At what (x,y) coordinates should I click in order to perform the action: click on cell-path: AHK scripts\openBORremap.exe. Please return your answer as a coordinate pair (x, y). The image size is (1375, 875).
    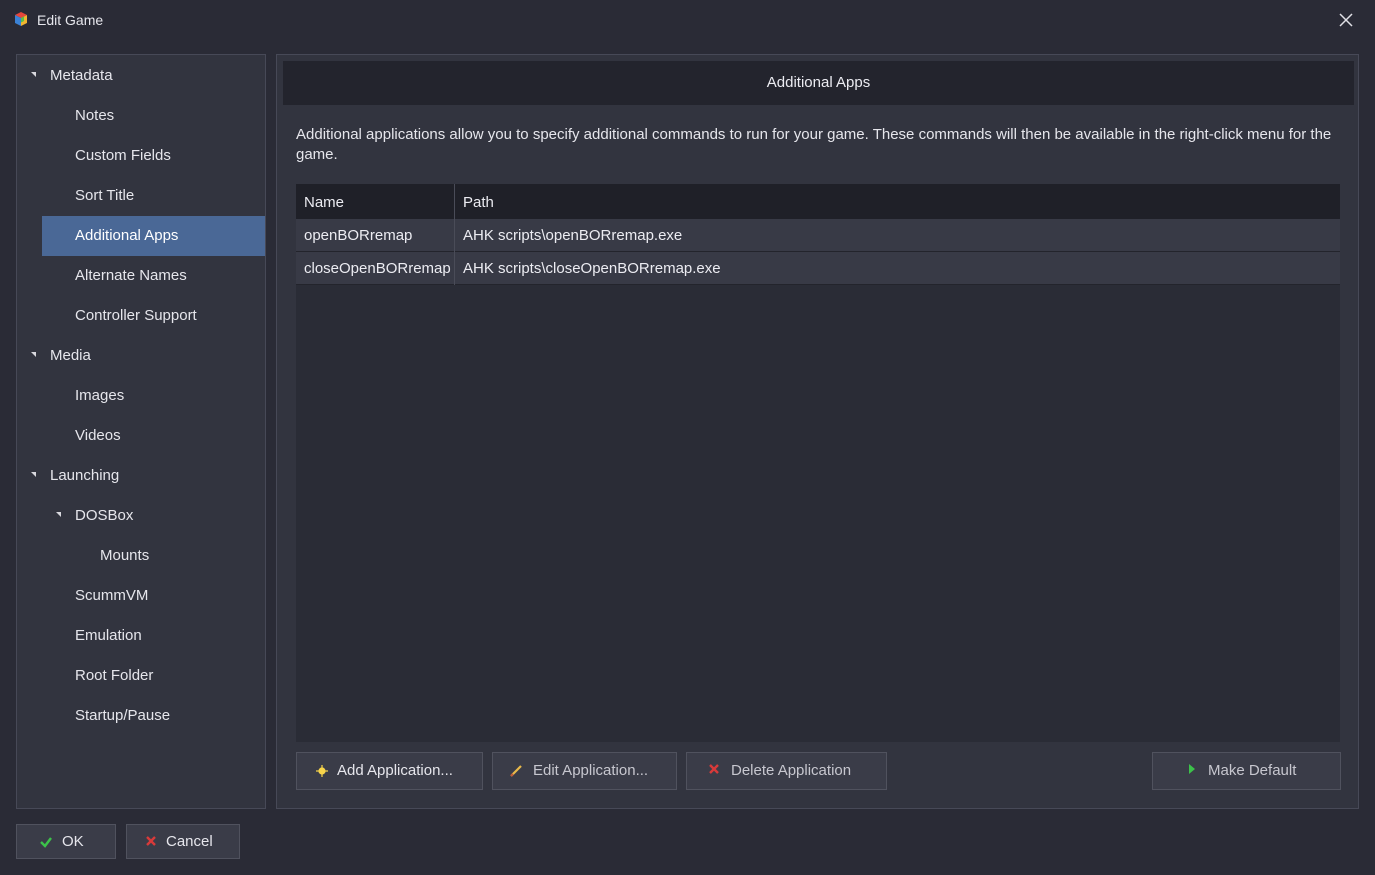
    Looking at the image, I should click on (573, 235).